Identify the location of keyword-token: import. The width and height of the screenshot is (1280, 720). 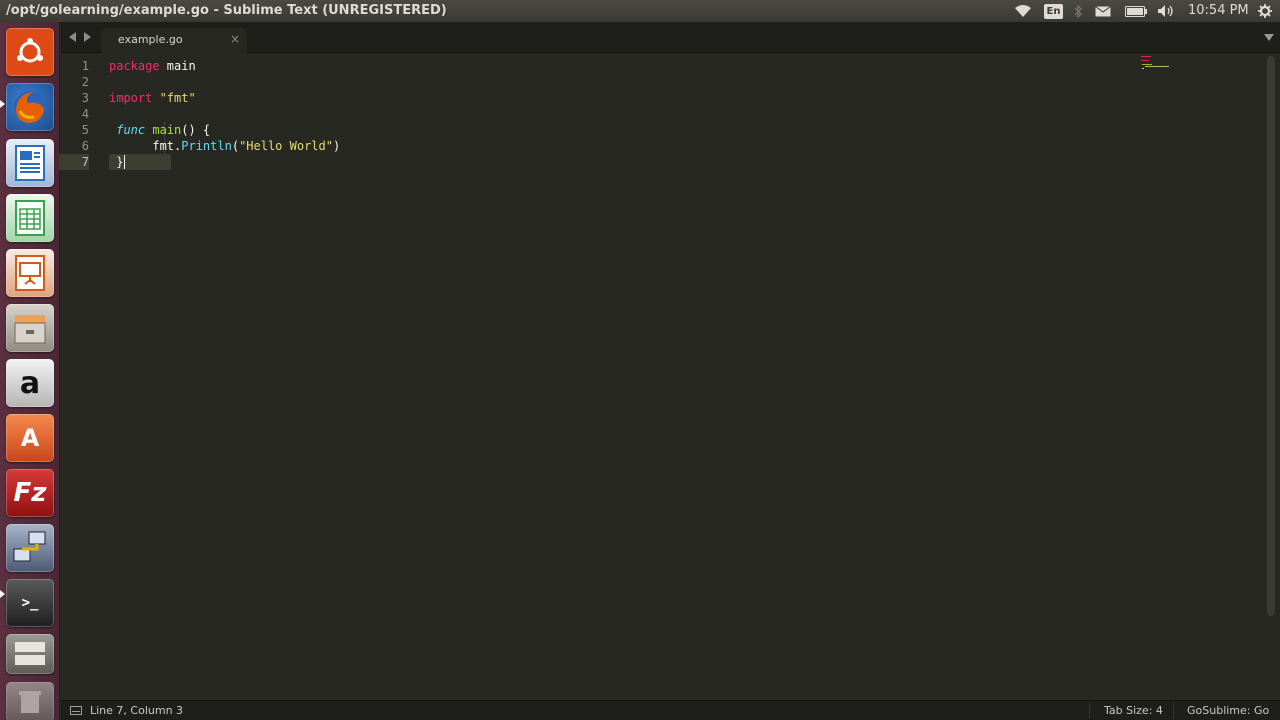
(131, 98).